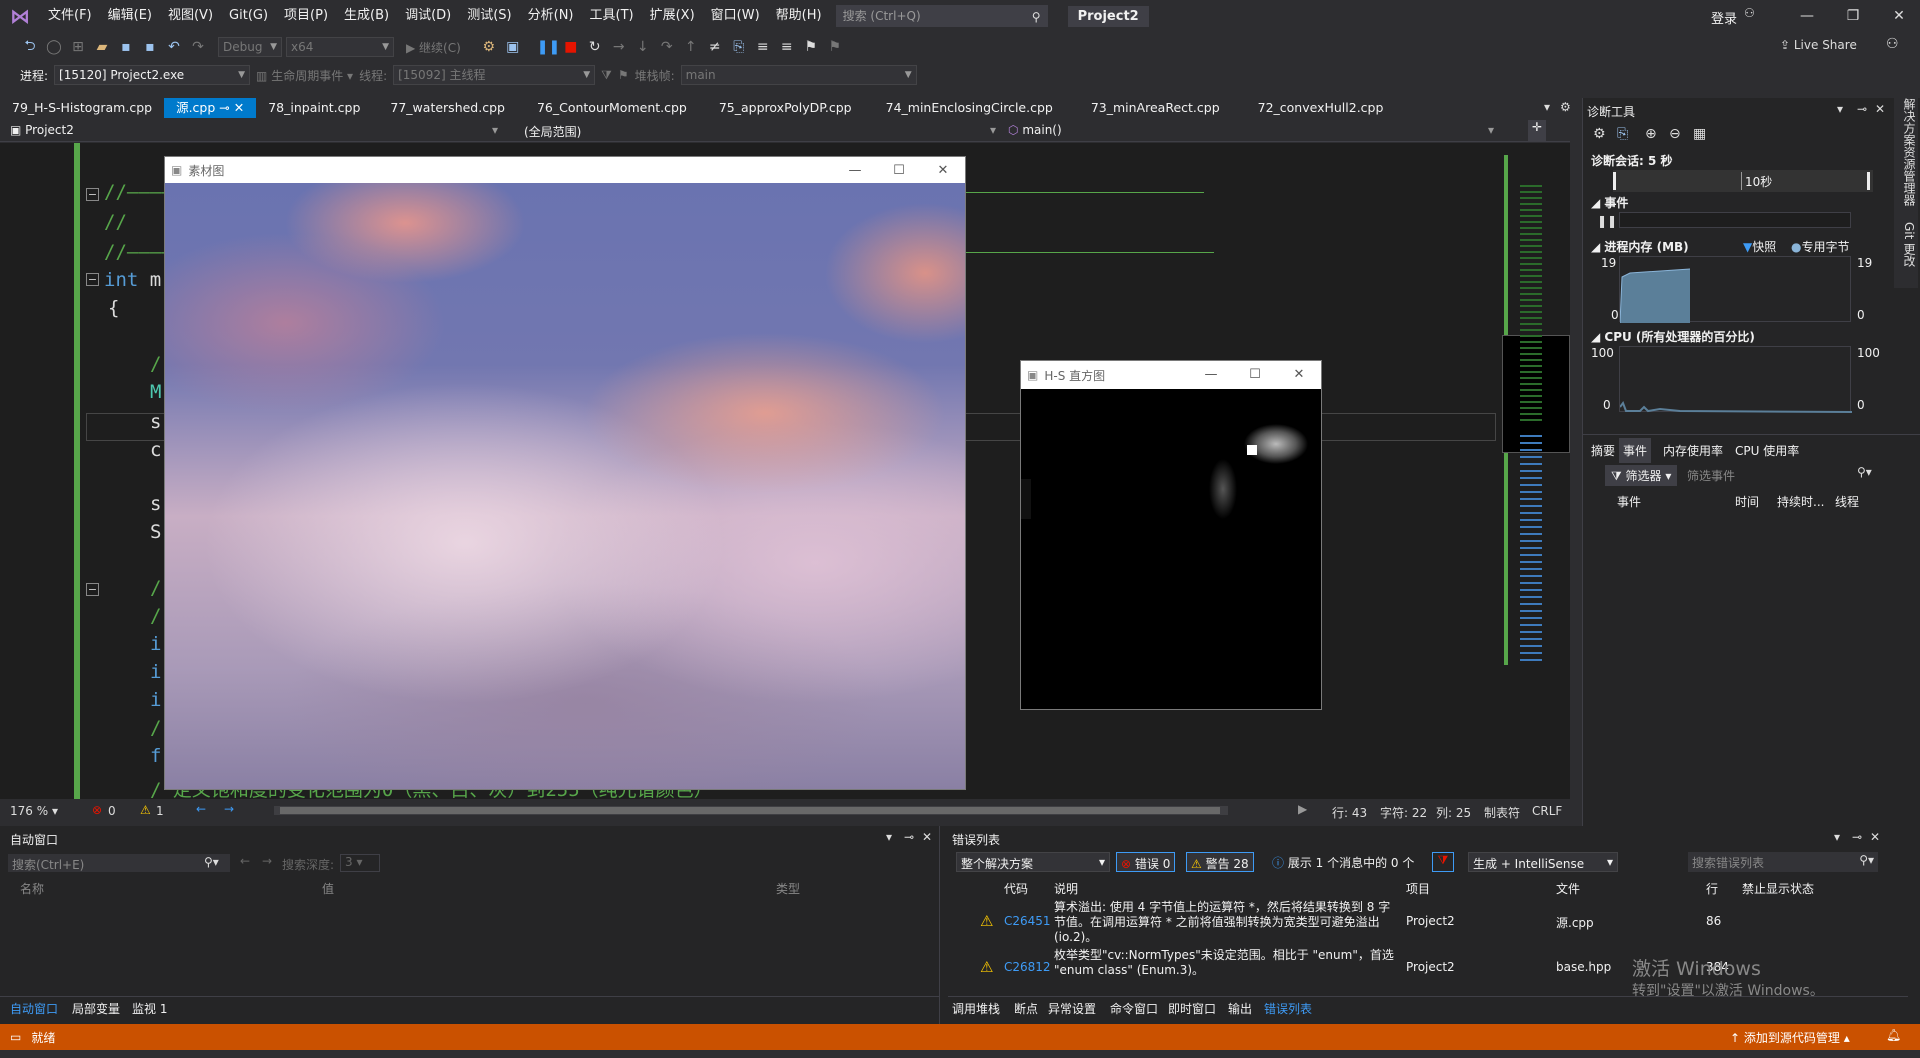  What do you see at coordinates (1033, 862) in the screenshot?
I see `scope-combo: 整个解决方案 ▾` at bounding box center [1033, 862].